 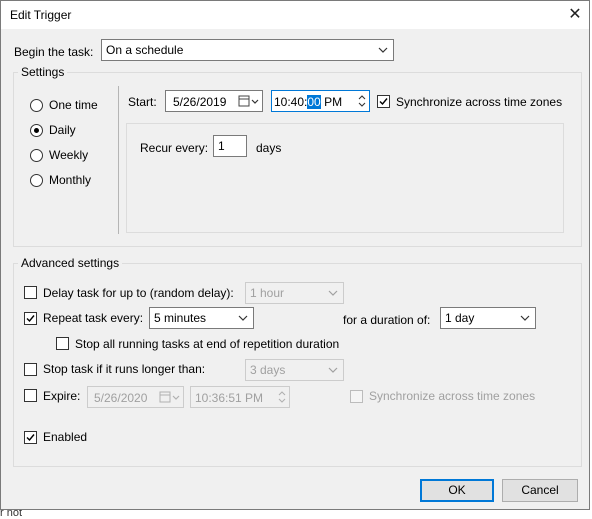 I want to click on ok-button: OK, so click(x=457, y=490).